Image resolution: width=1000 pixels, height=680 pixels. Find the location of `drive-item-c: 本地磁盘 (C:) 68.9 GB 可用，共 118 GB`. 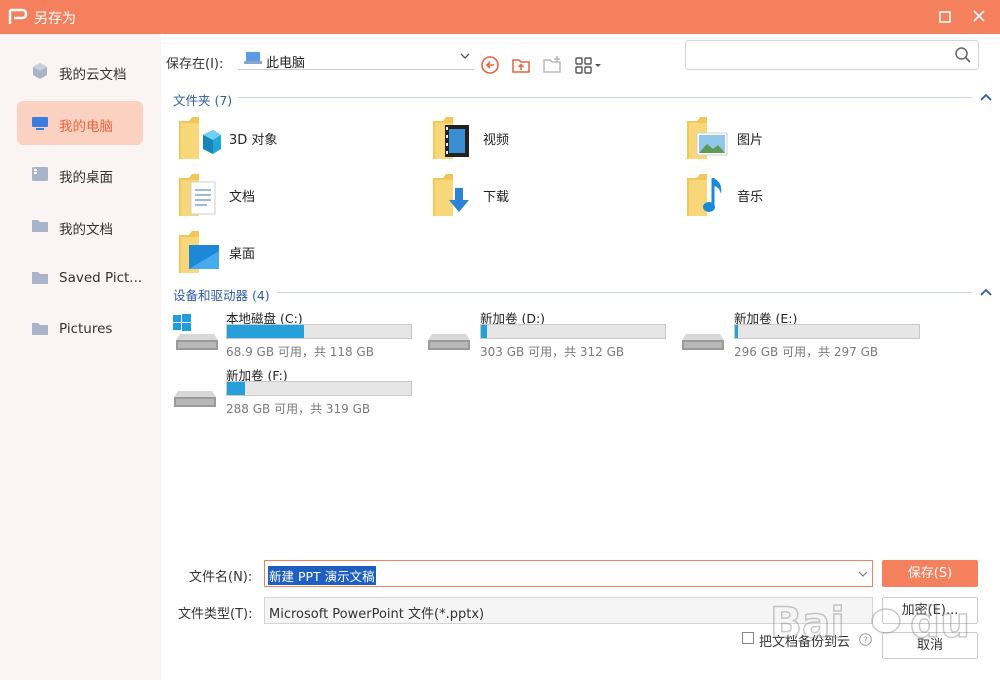

drive-item-c: 本地磁盘 (C:) 68.9 GB 可用，共 118 GB is located at coordinates (297, 333).